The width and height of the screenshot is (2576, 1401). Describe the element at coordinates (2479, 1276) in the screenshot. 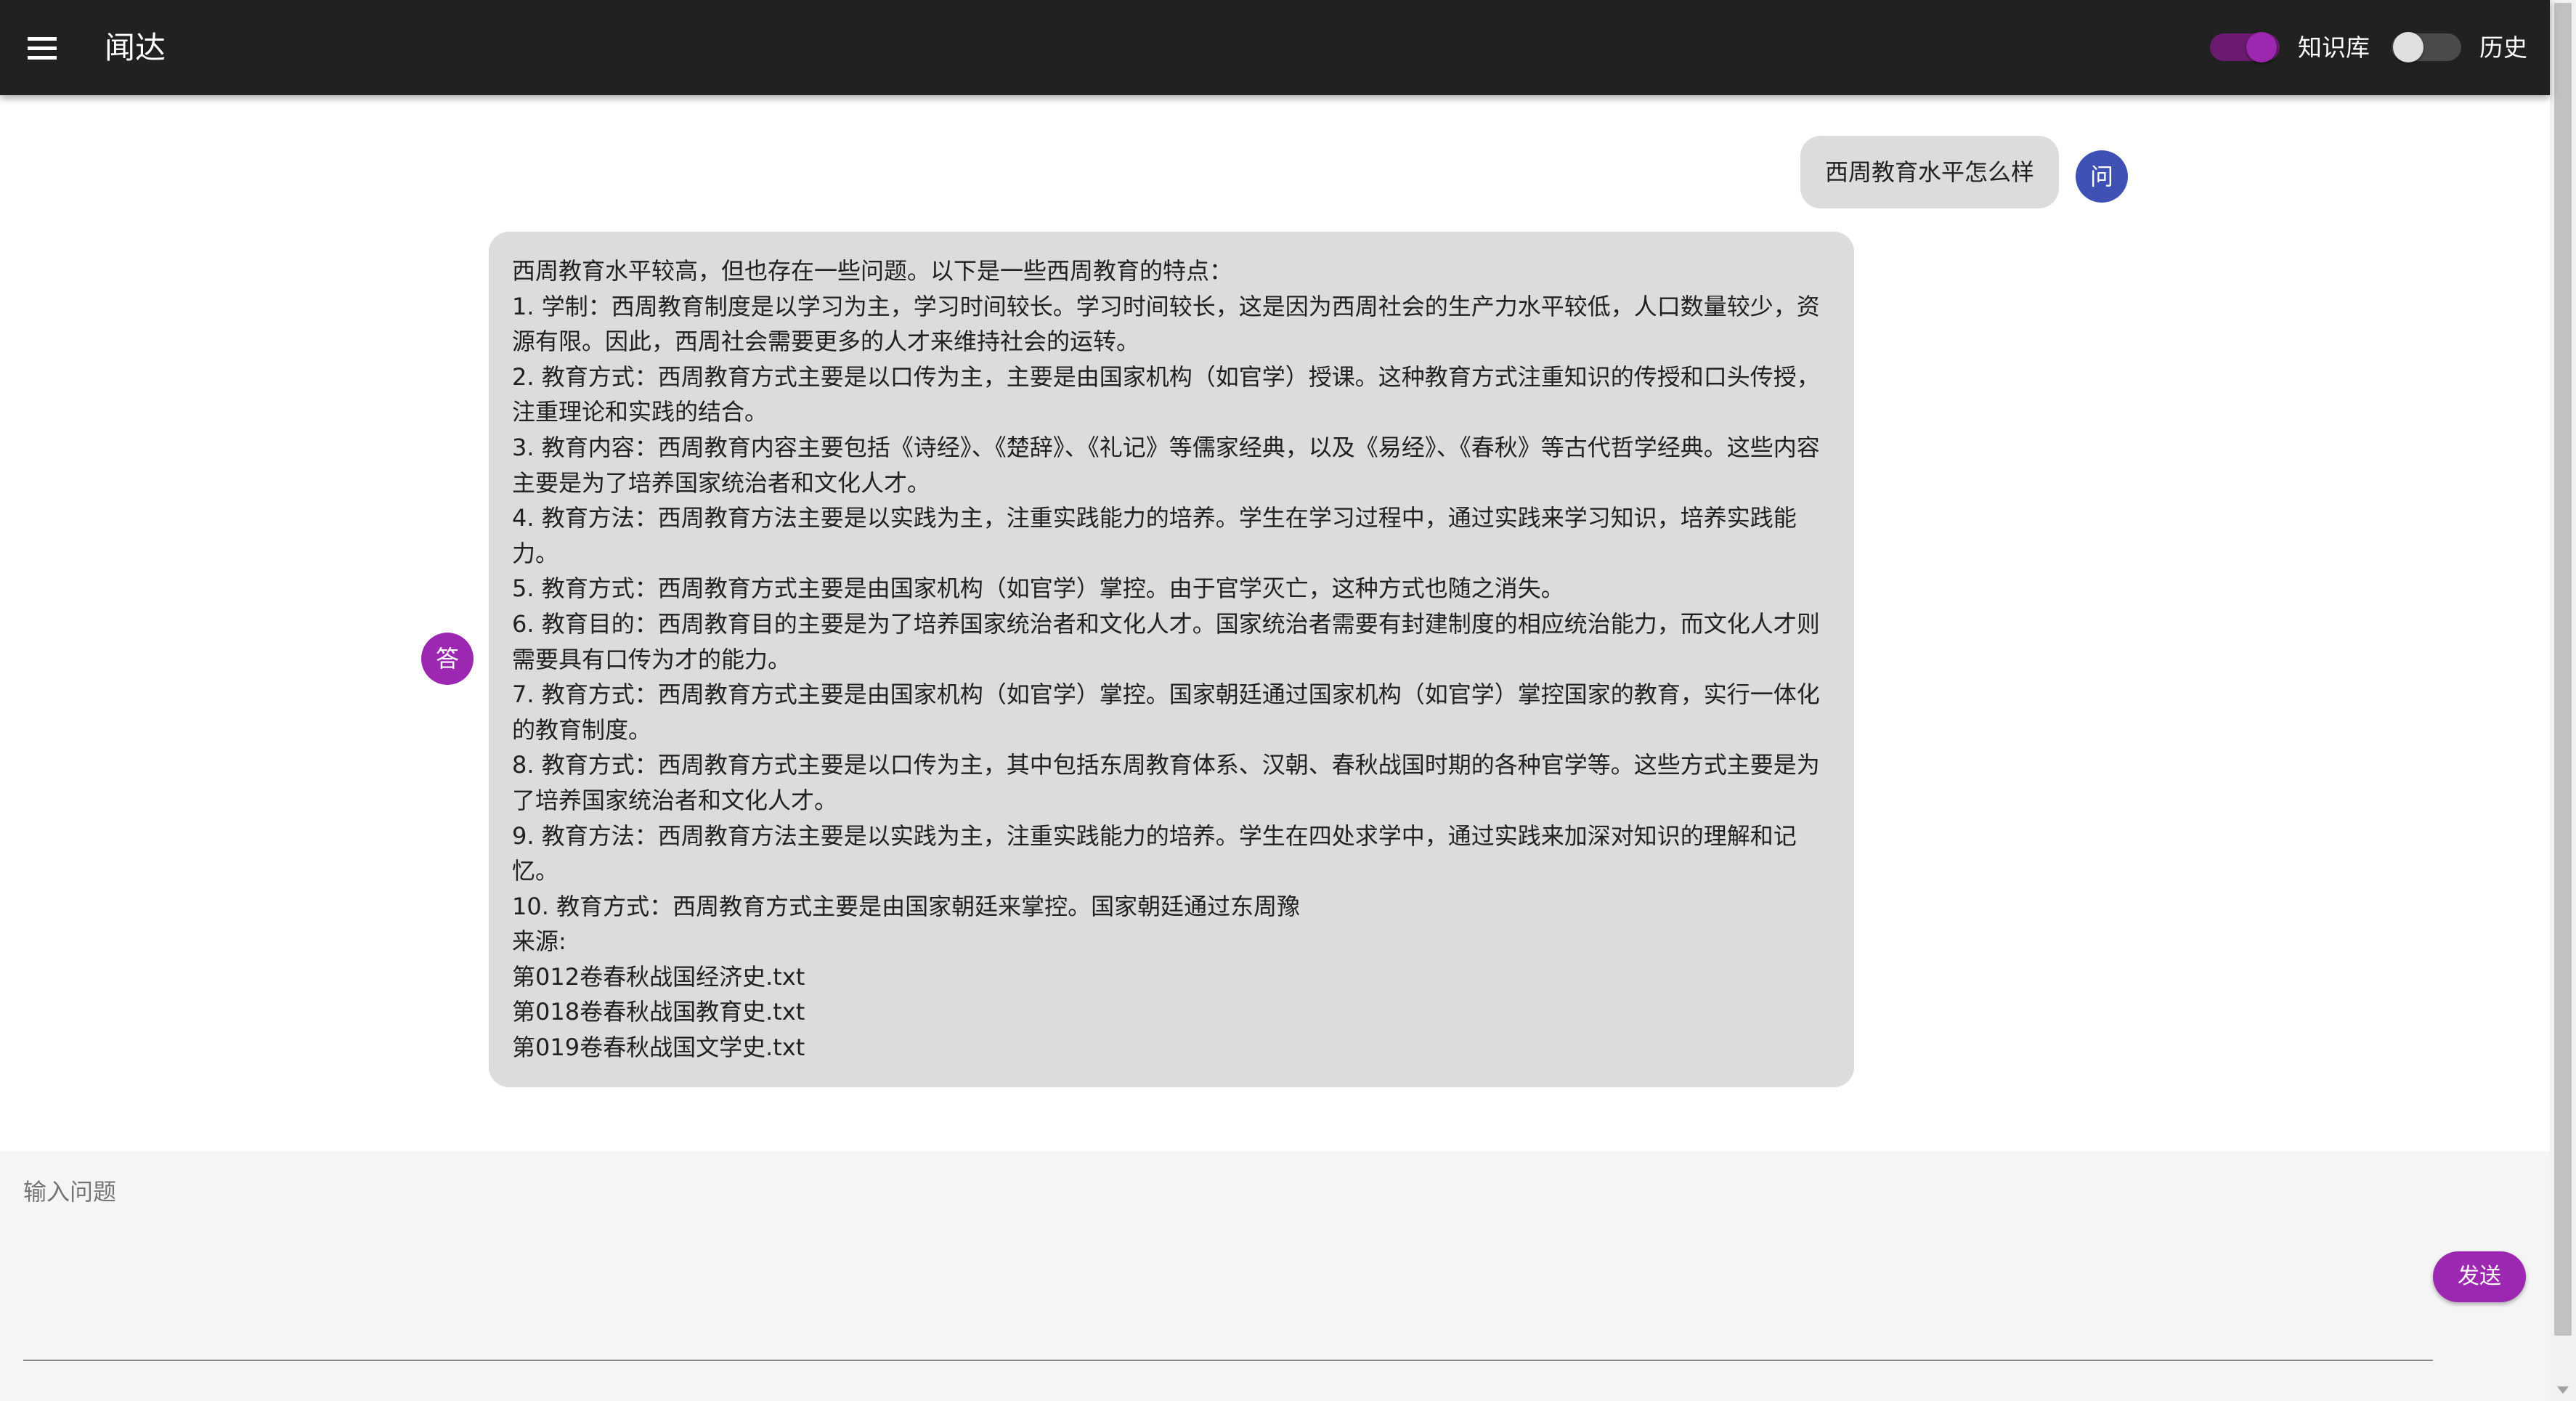

I see `send-button: 发送` at that location.